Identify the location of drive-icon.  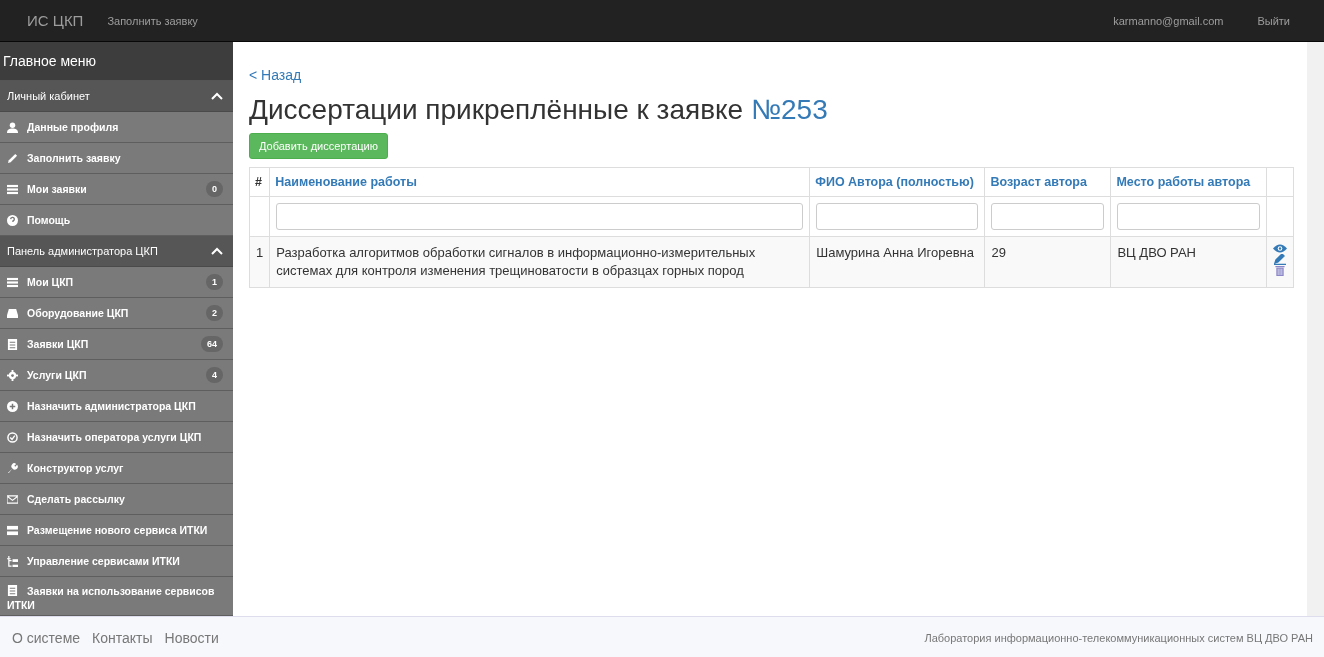
(12, 313).